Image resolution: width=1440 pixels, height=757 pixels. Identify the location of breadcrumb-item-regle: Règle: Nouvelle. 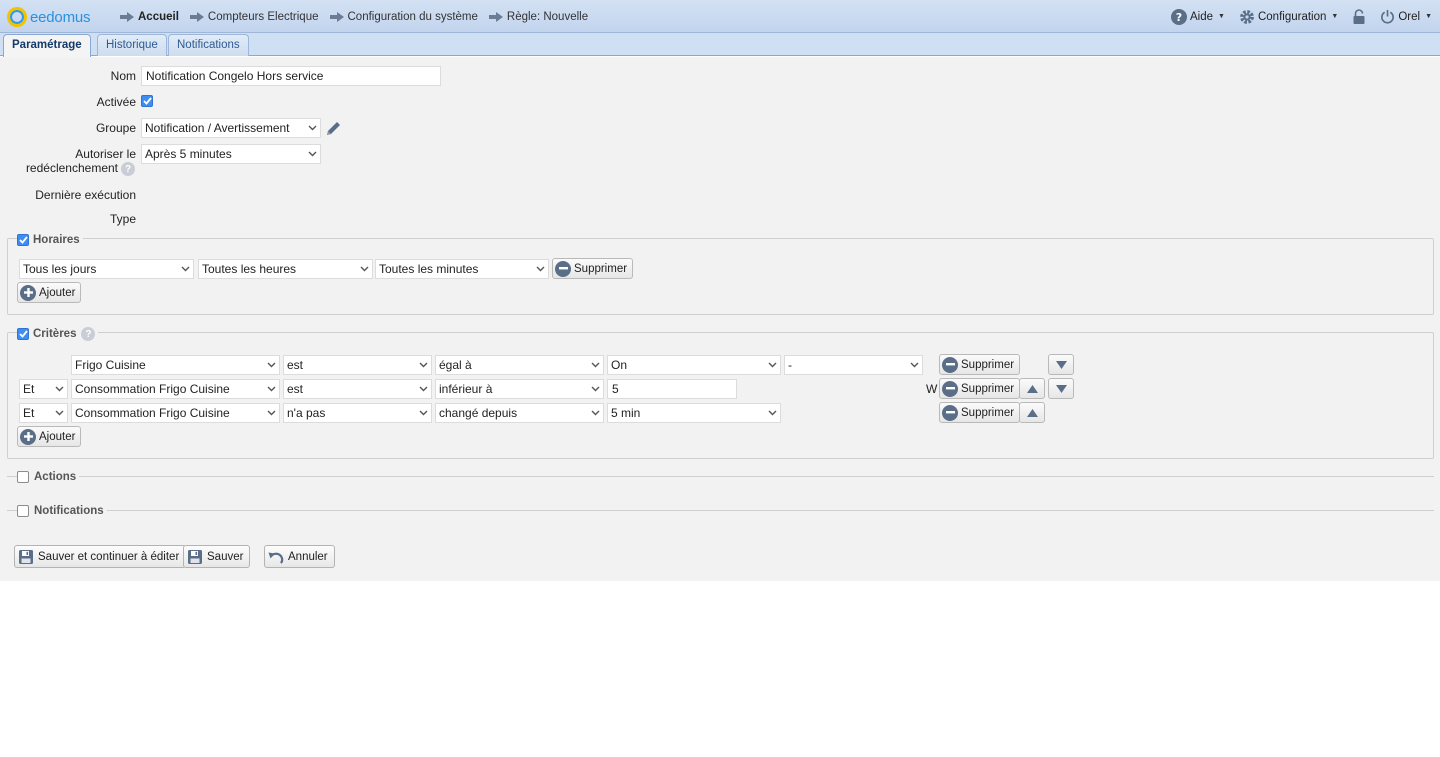
(538, 17).